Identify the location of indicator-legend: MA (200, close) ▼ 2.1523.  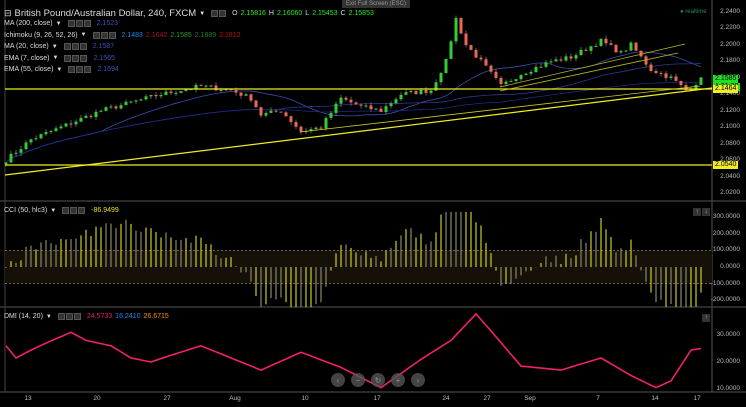
(61, 23).